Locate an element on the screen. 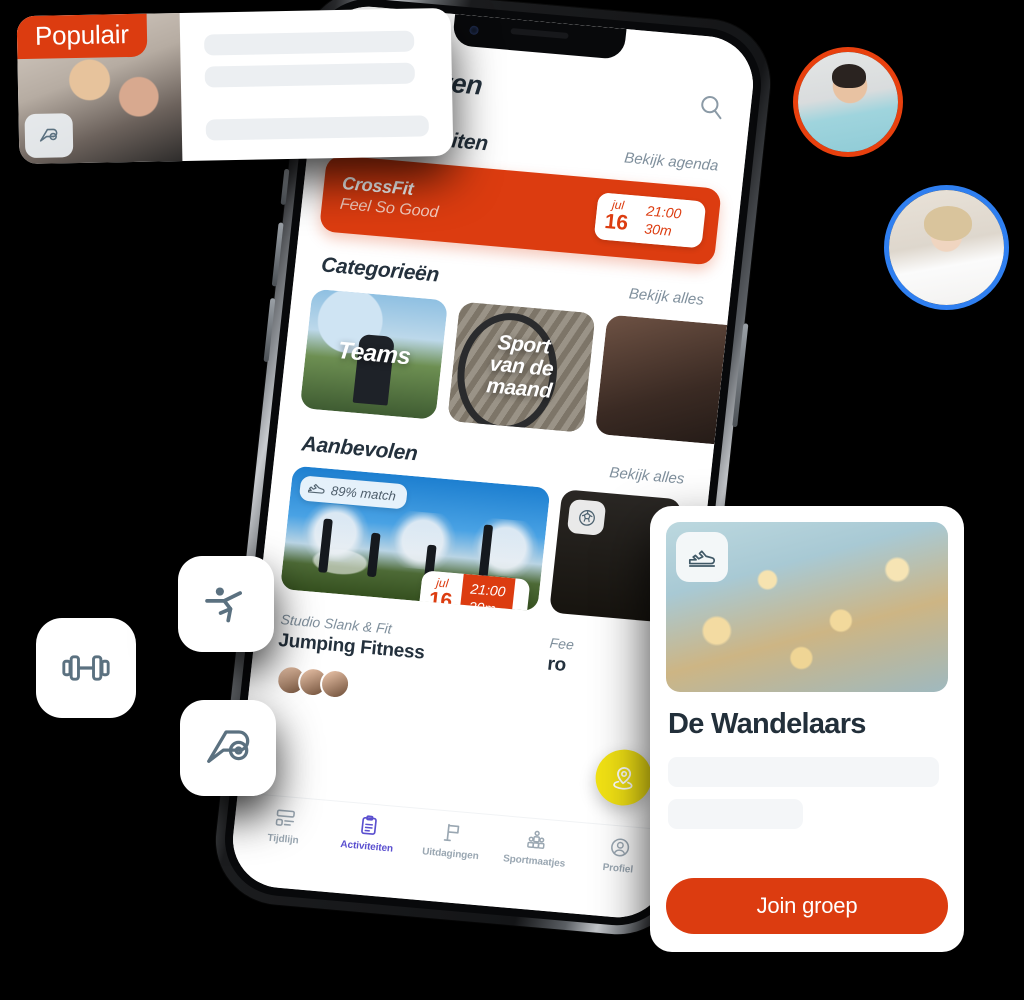  avatar-woman is located at coordinates (946, 247).